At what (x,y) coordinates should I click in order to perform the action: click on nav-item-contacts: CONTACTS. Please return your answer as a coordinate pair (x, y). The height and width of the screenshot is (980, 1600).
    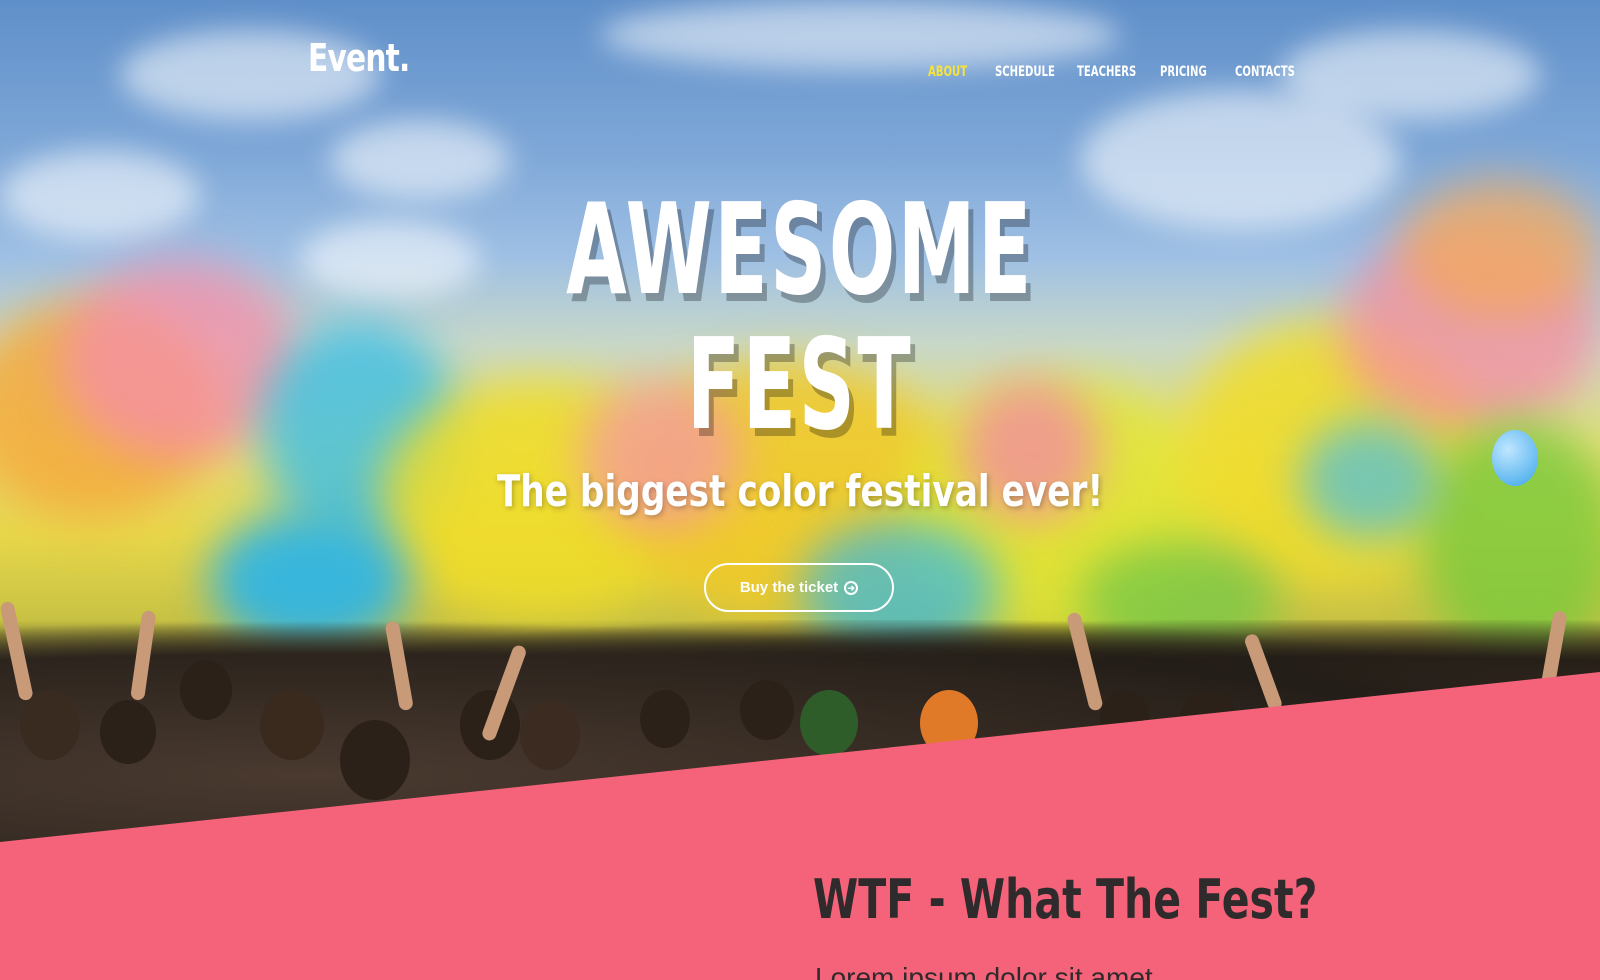
    Looking at the image, I should click on (1265, 72).